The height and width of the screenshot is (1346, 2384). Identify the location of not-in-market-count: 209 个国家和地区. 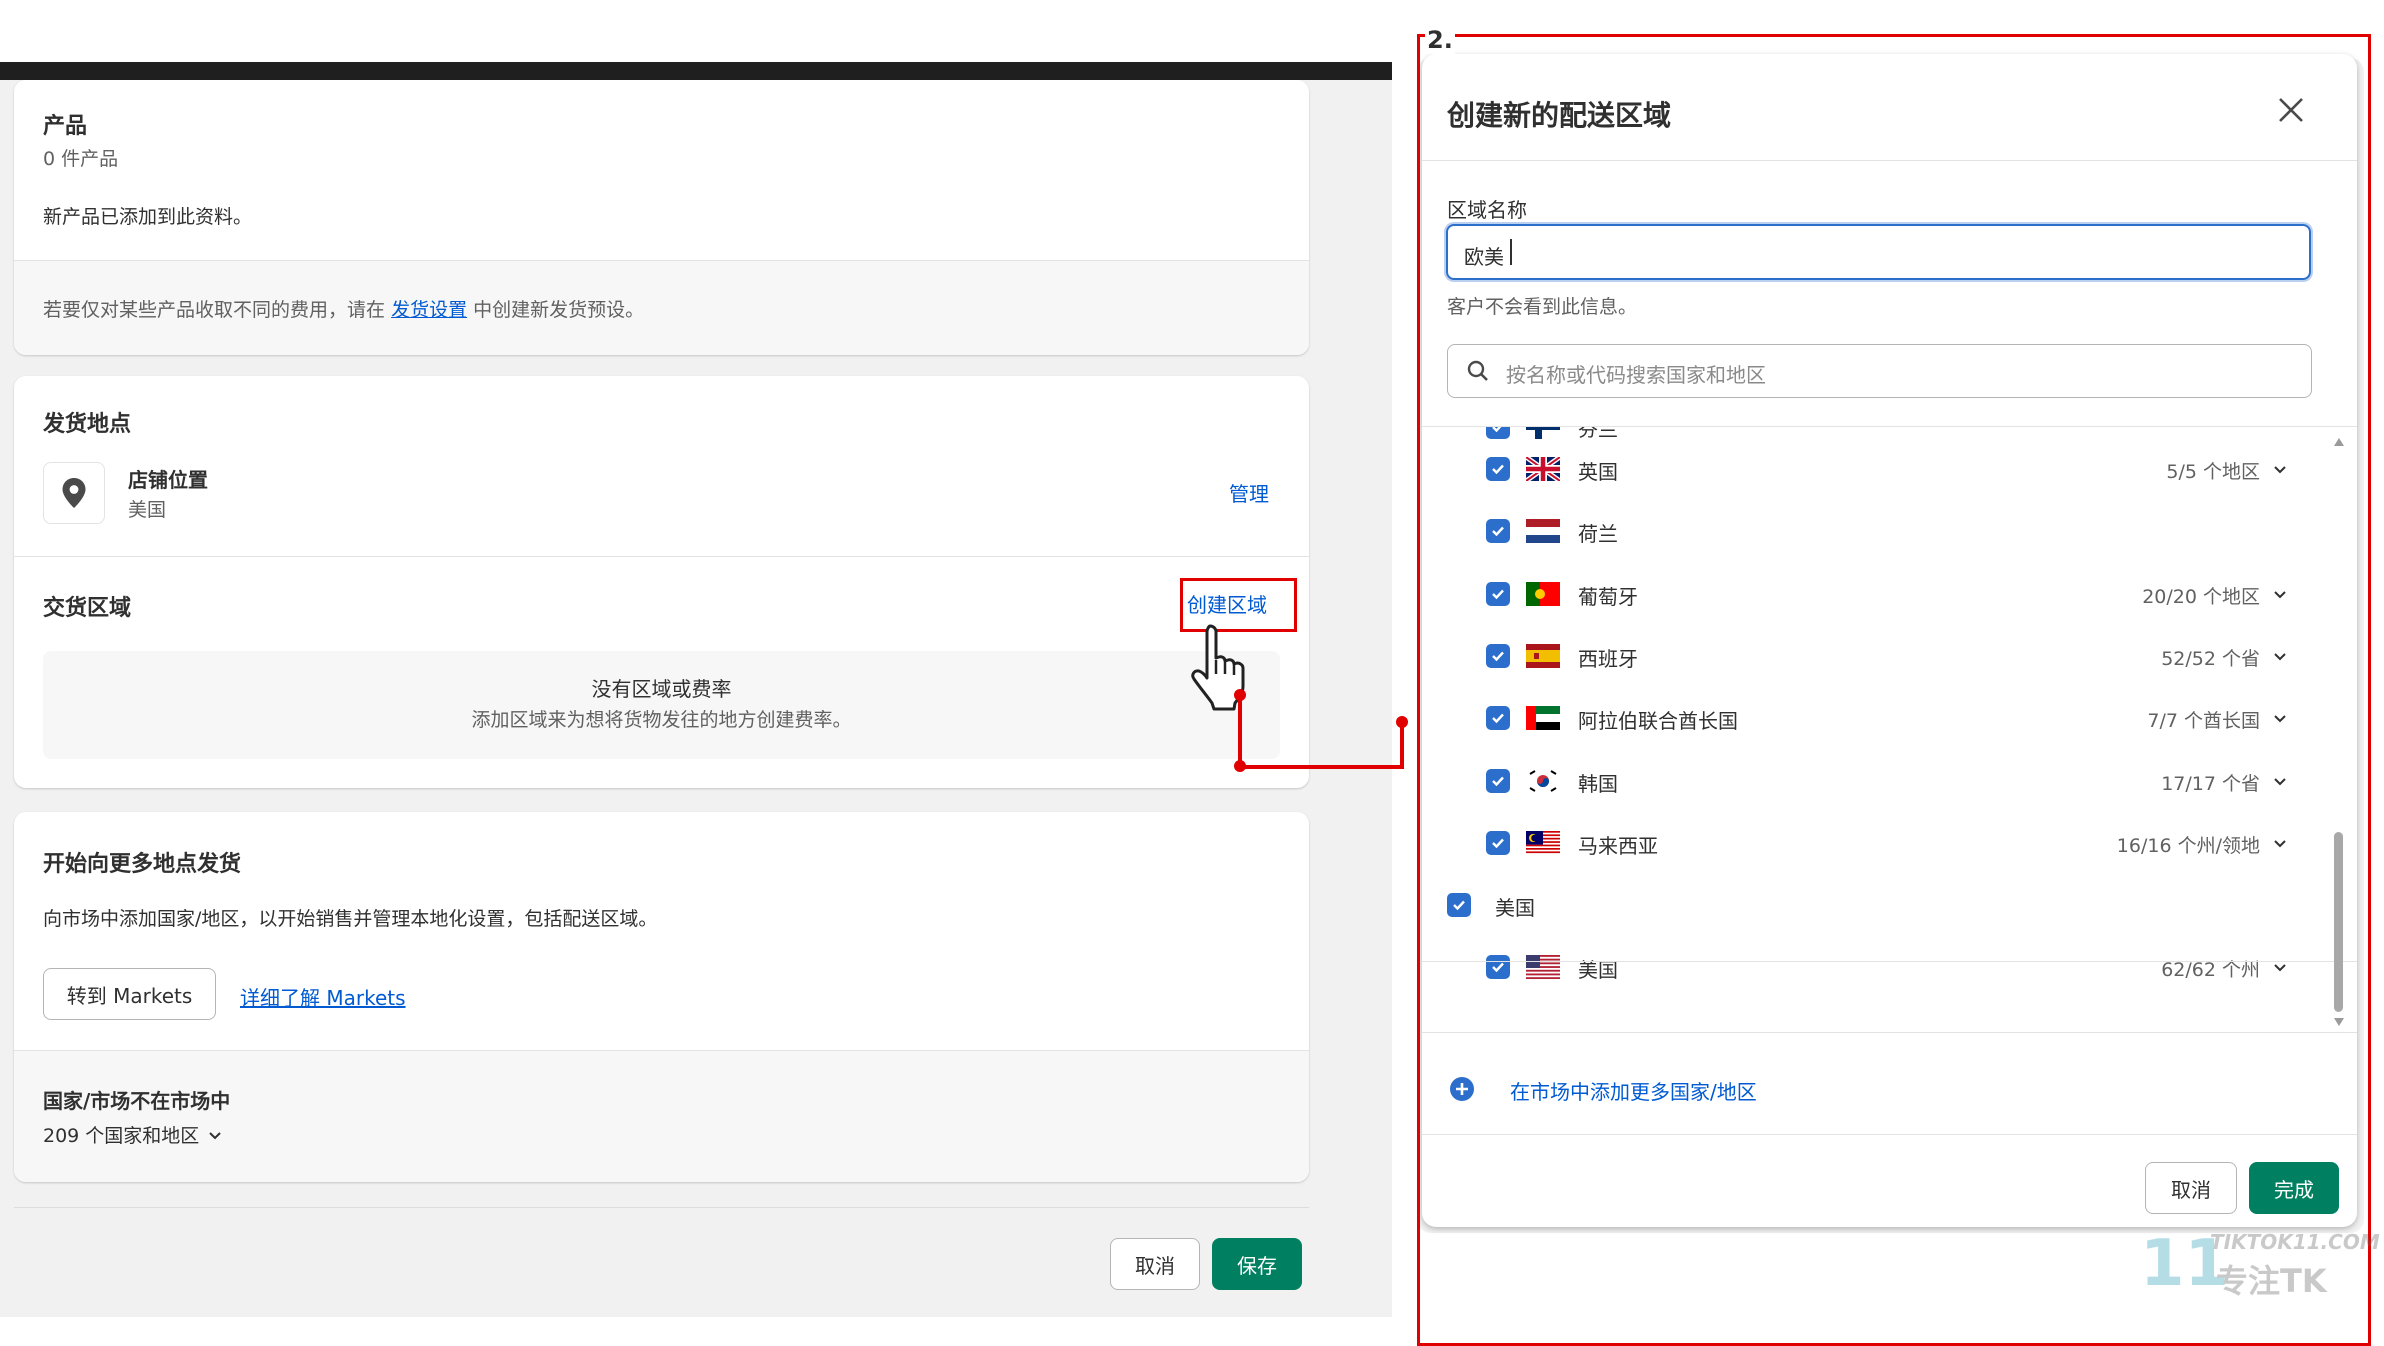
(121, 1136).